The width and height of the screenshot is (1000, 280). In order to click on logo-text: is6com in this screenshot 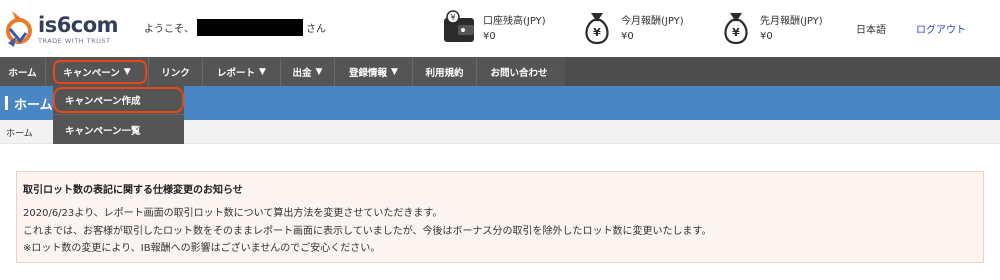, I will do `click(78, 25)`.